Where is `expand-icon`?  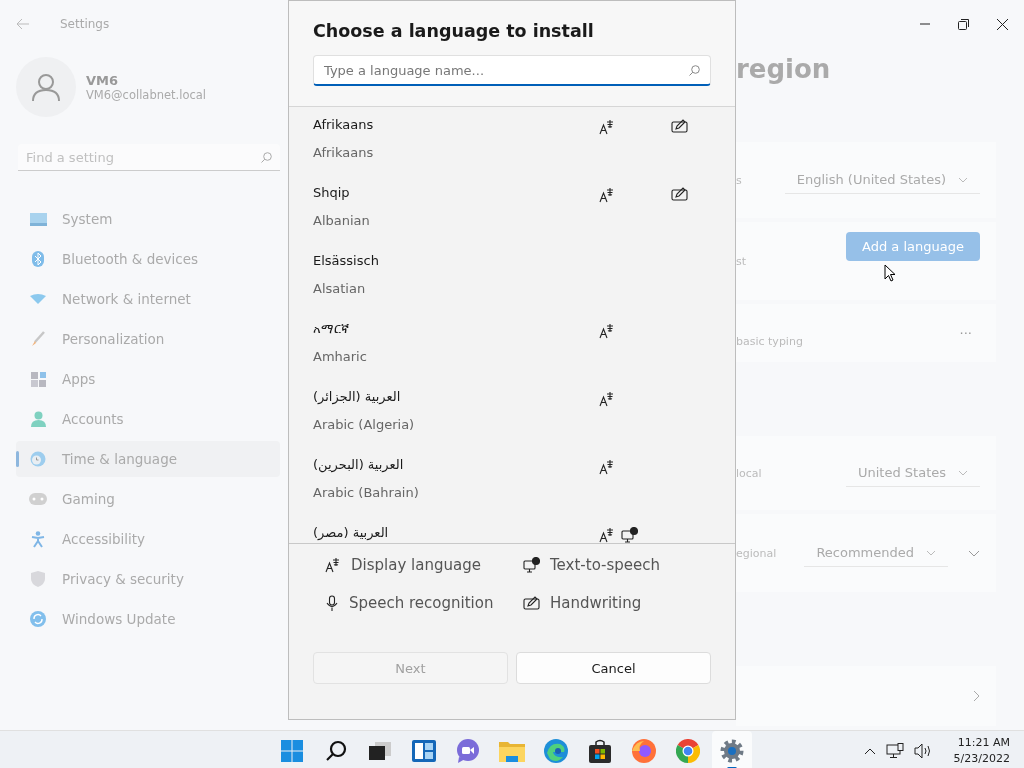 expand-icon is located at coordinates (974, 553).